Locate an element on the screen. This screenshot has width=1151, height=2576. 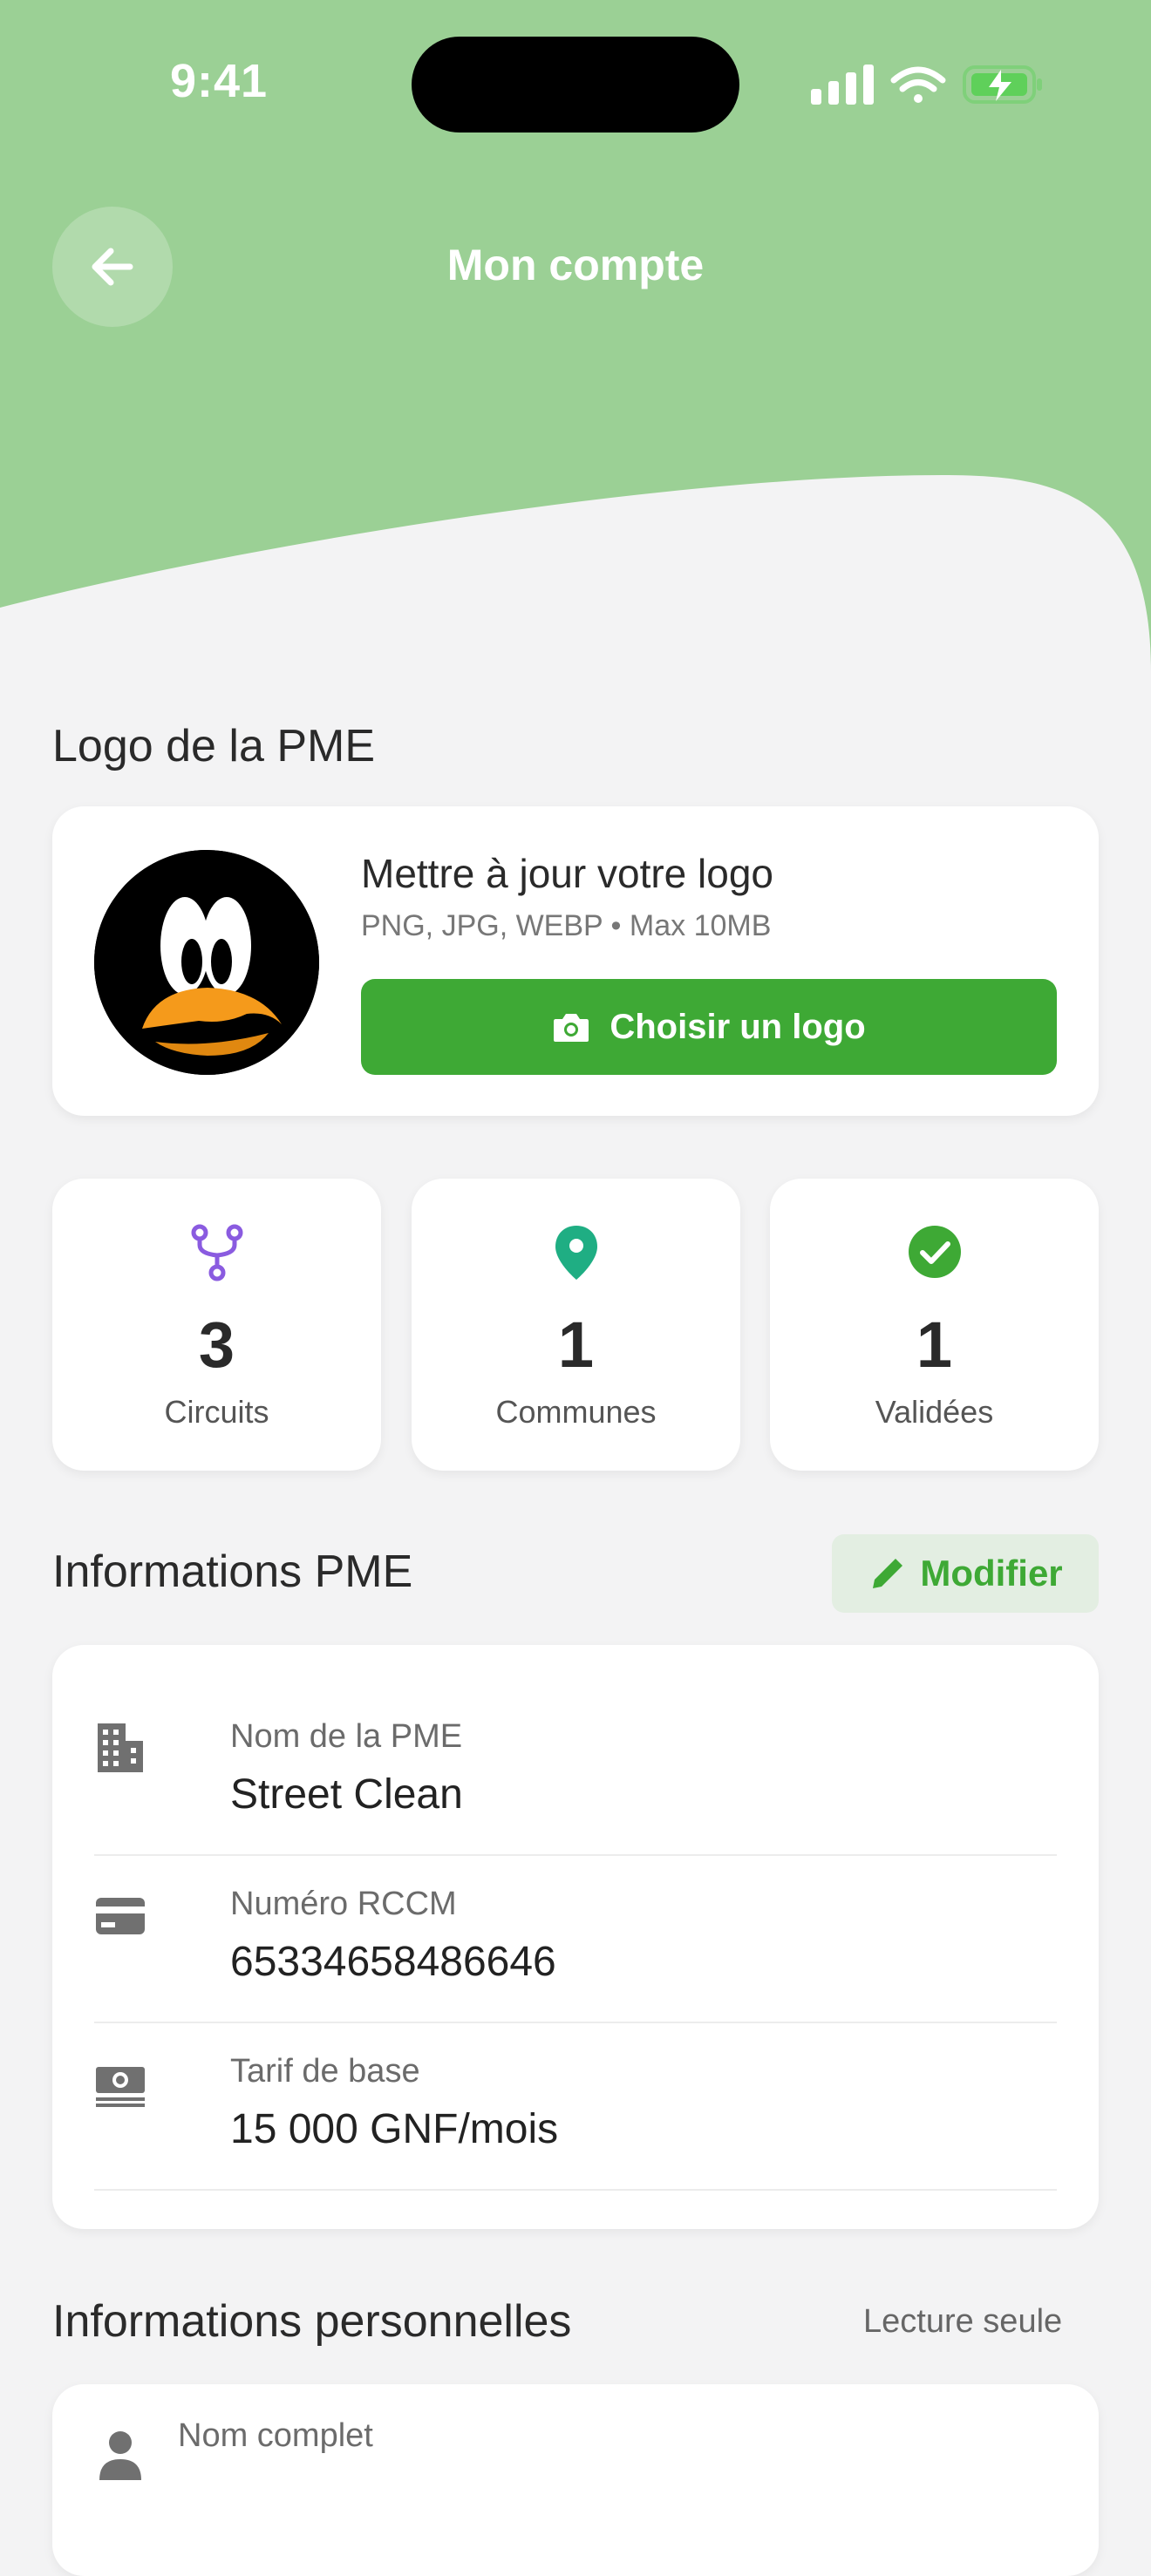
stat-card-circuits: 3 Circuits is located at coordinates (216, 1325).